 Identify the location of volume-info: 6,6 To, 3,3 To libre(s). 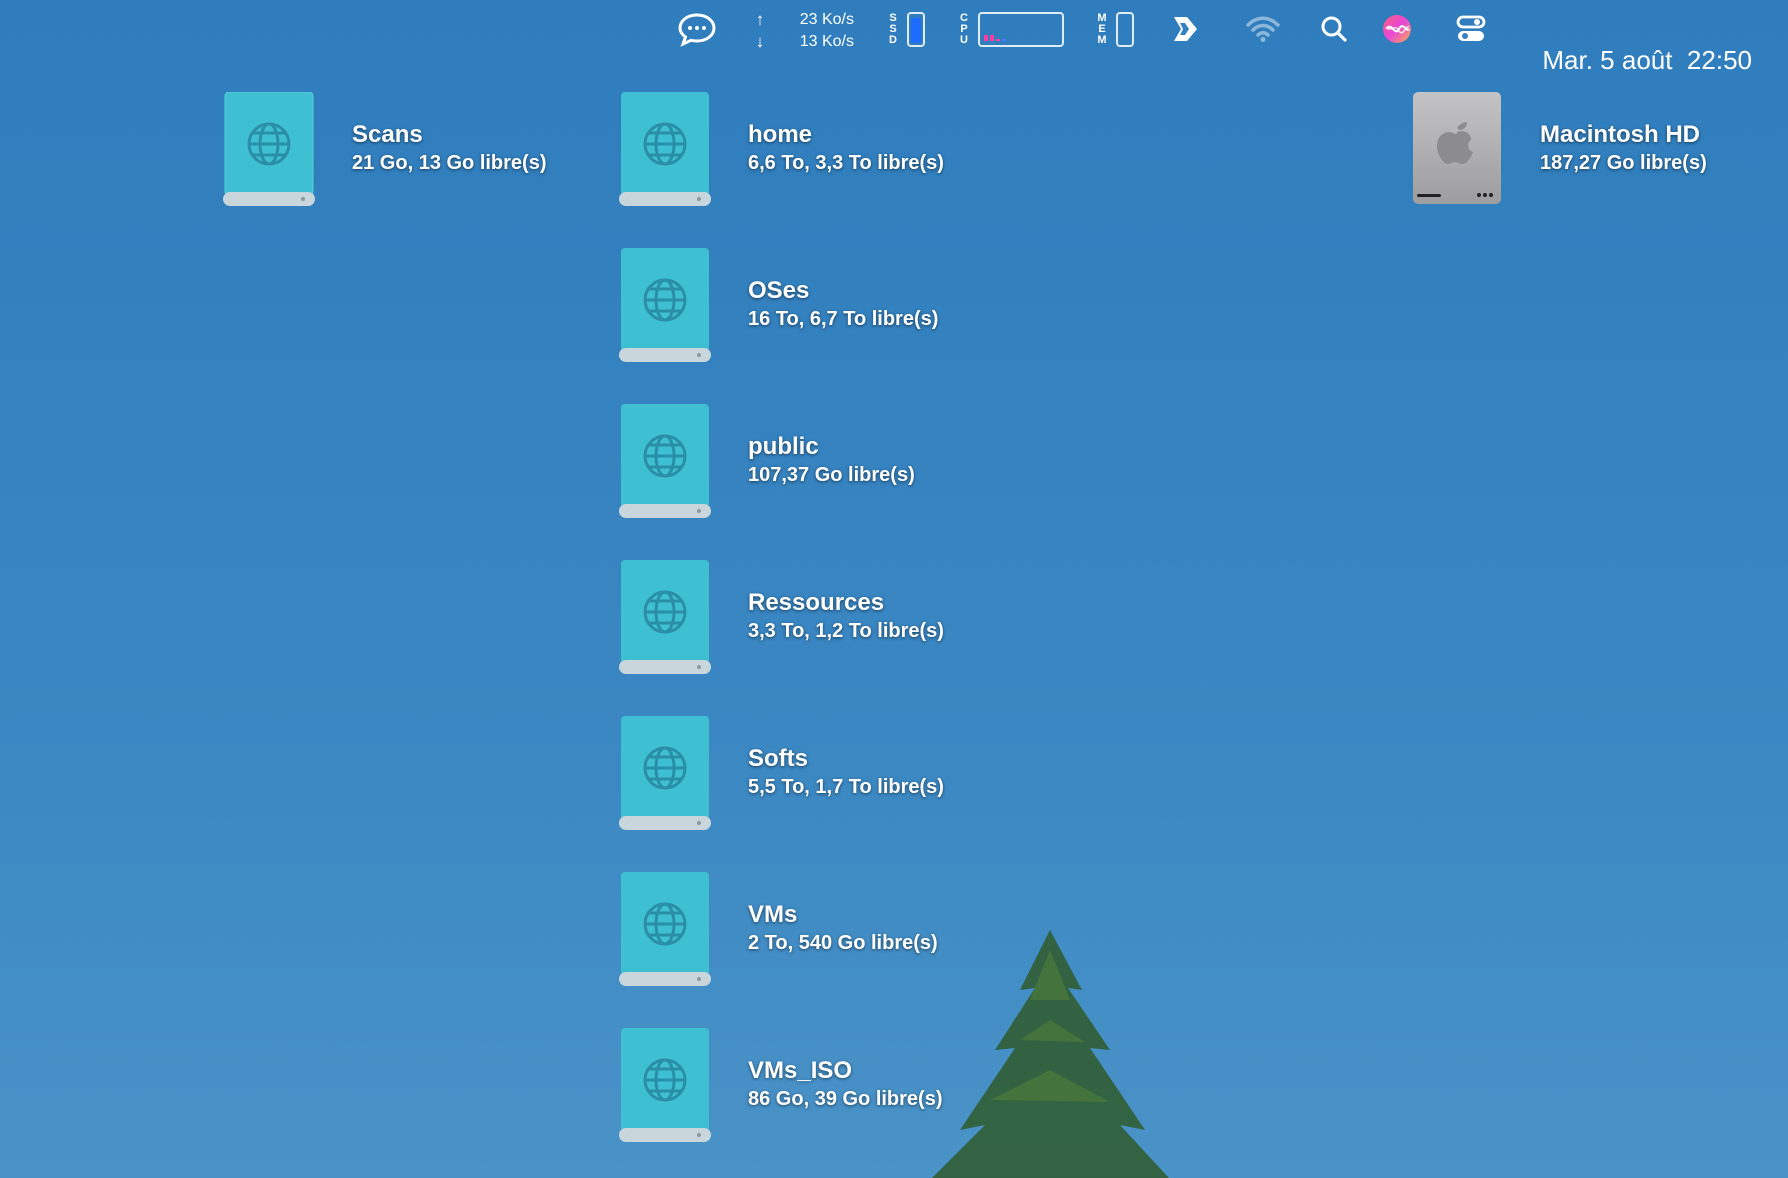
(846, 163).